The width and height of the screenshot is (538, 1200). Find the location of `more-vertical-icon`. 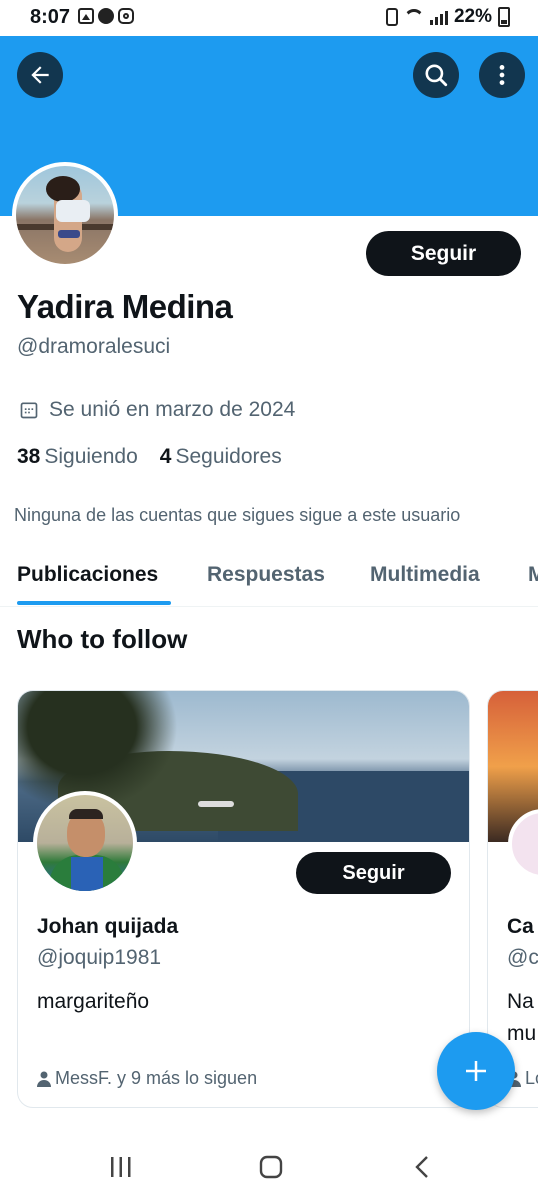

more-vertical-icon is located at coordinates (502, 75).